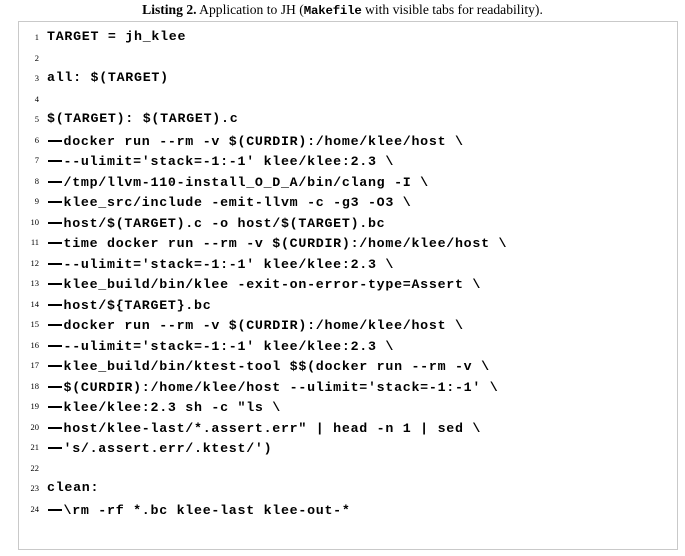  I want to click on code-line: 14 host/${TARGET}.bc, so click(348, 303).